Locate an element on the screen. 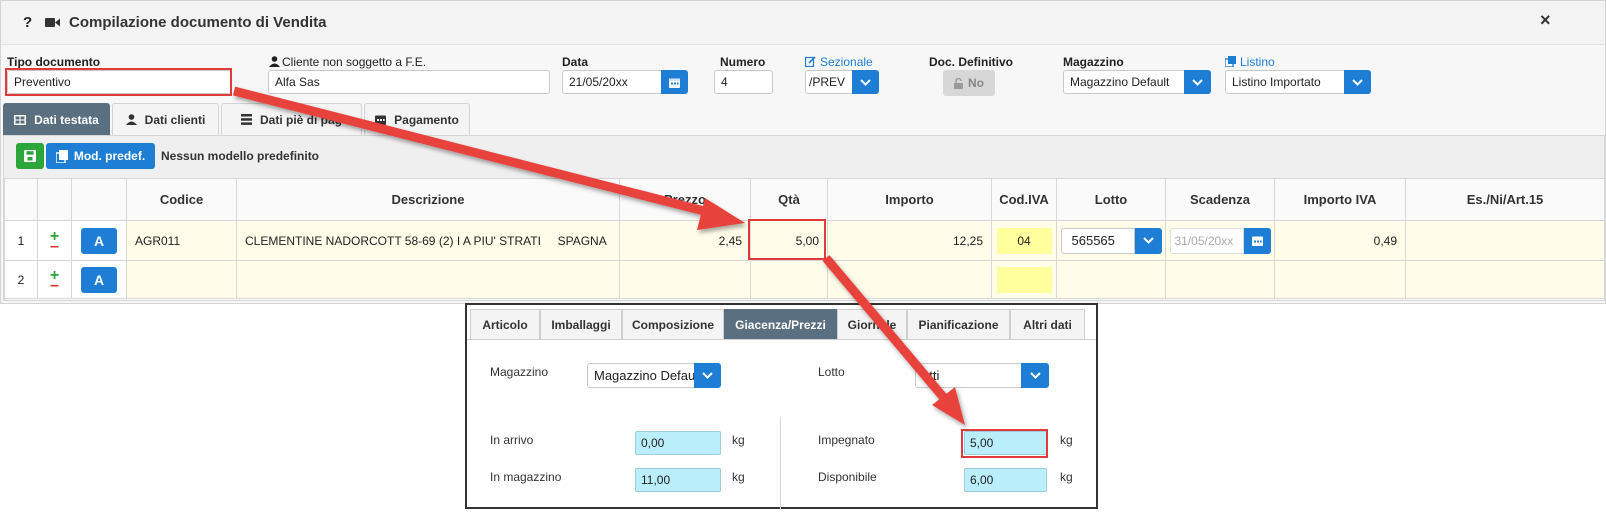 This screenshot has height=524, width=1606. arrow-qta-to-impegnato is located at coordinates (893, 340).